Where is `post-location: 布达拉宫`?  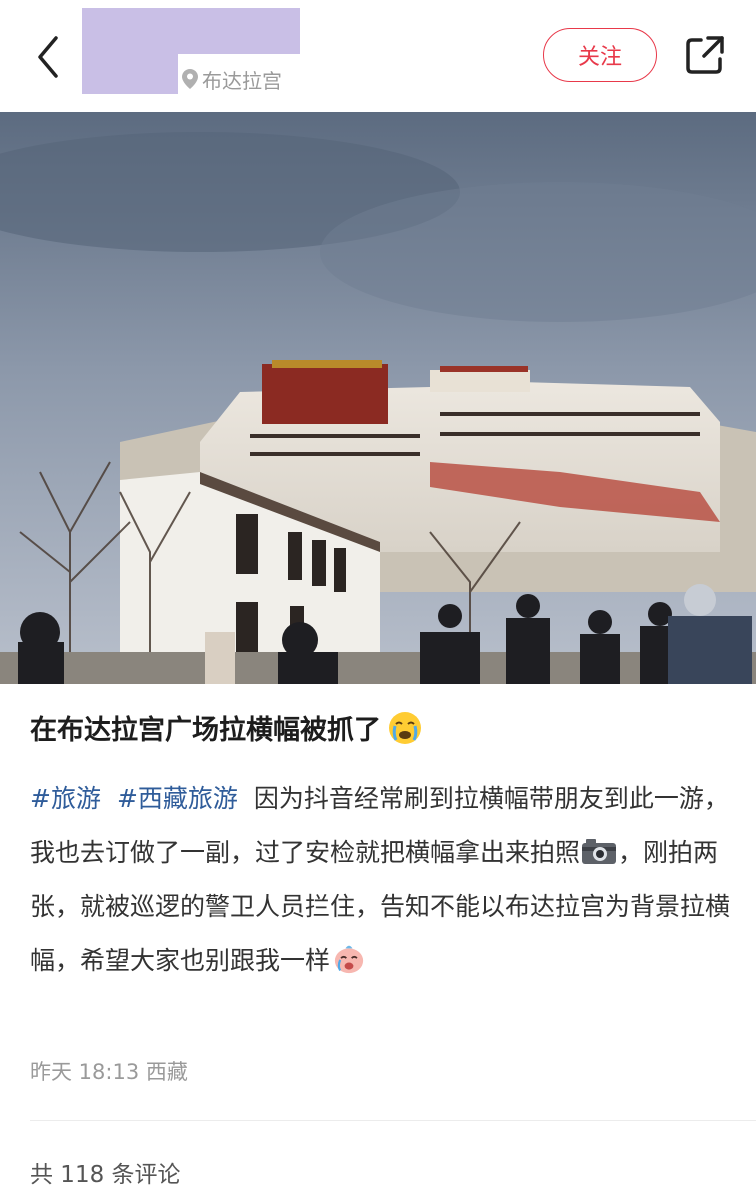
post-location: 布达拉宫 is located at coordinates (232, 79).